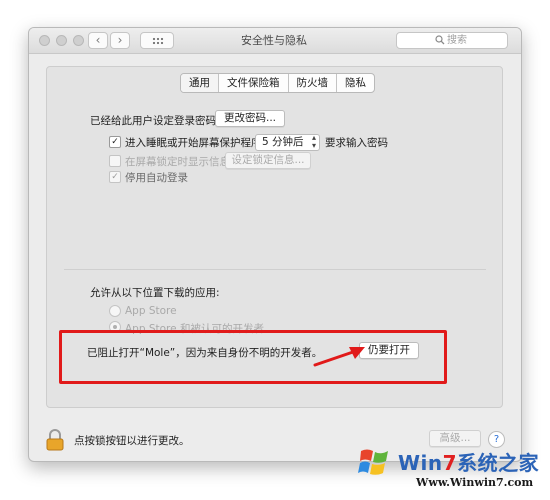 Image resolution: width=550 pixels, height=500 pixels. Describe the element at coordinates (205, 353) in the screenshot. I see `blocked-app-message: 已阻止打开“Mole”，因为来自身份不明的开发者。` at that location.